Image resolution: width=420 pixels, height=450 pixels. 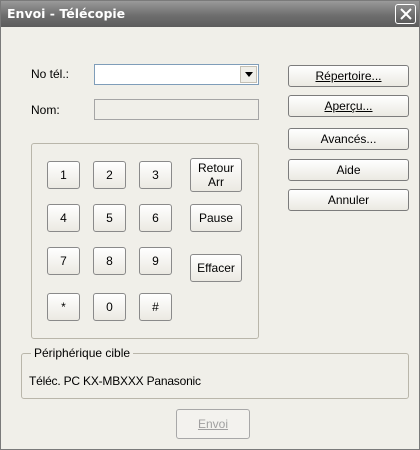 I want to click on key-2: 2, so click(x=109, y=175).